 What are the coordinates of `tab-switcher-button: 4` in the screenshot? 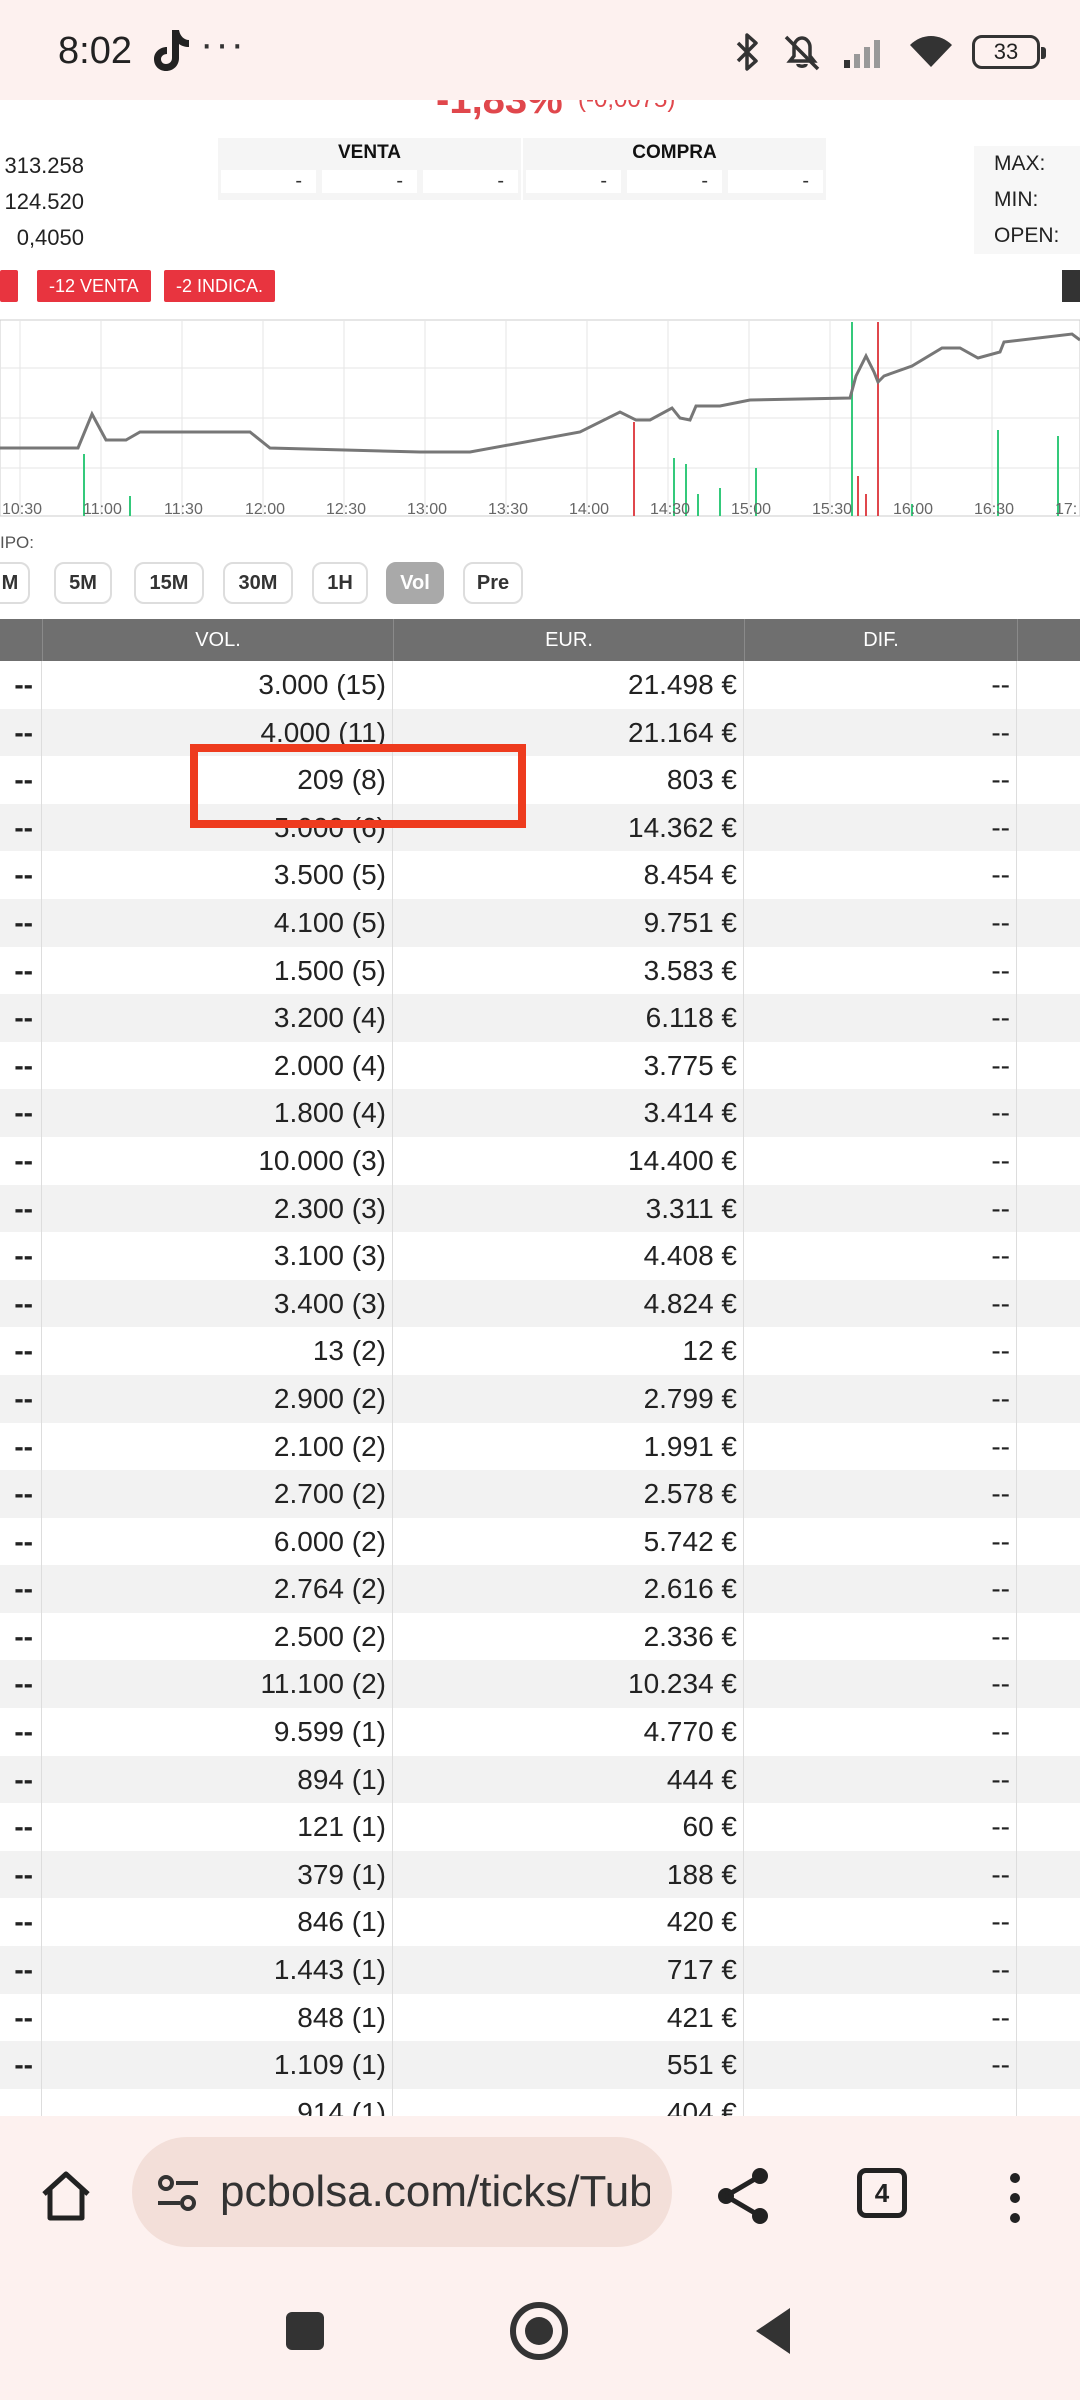 It's located at (882, 2193).